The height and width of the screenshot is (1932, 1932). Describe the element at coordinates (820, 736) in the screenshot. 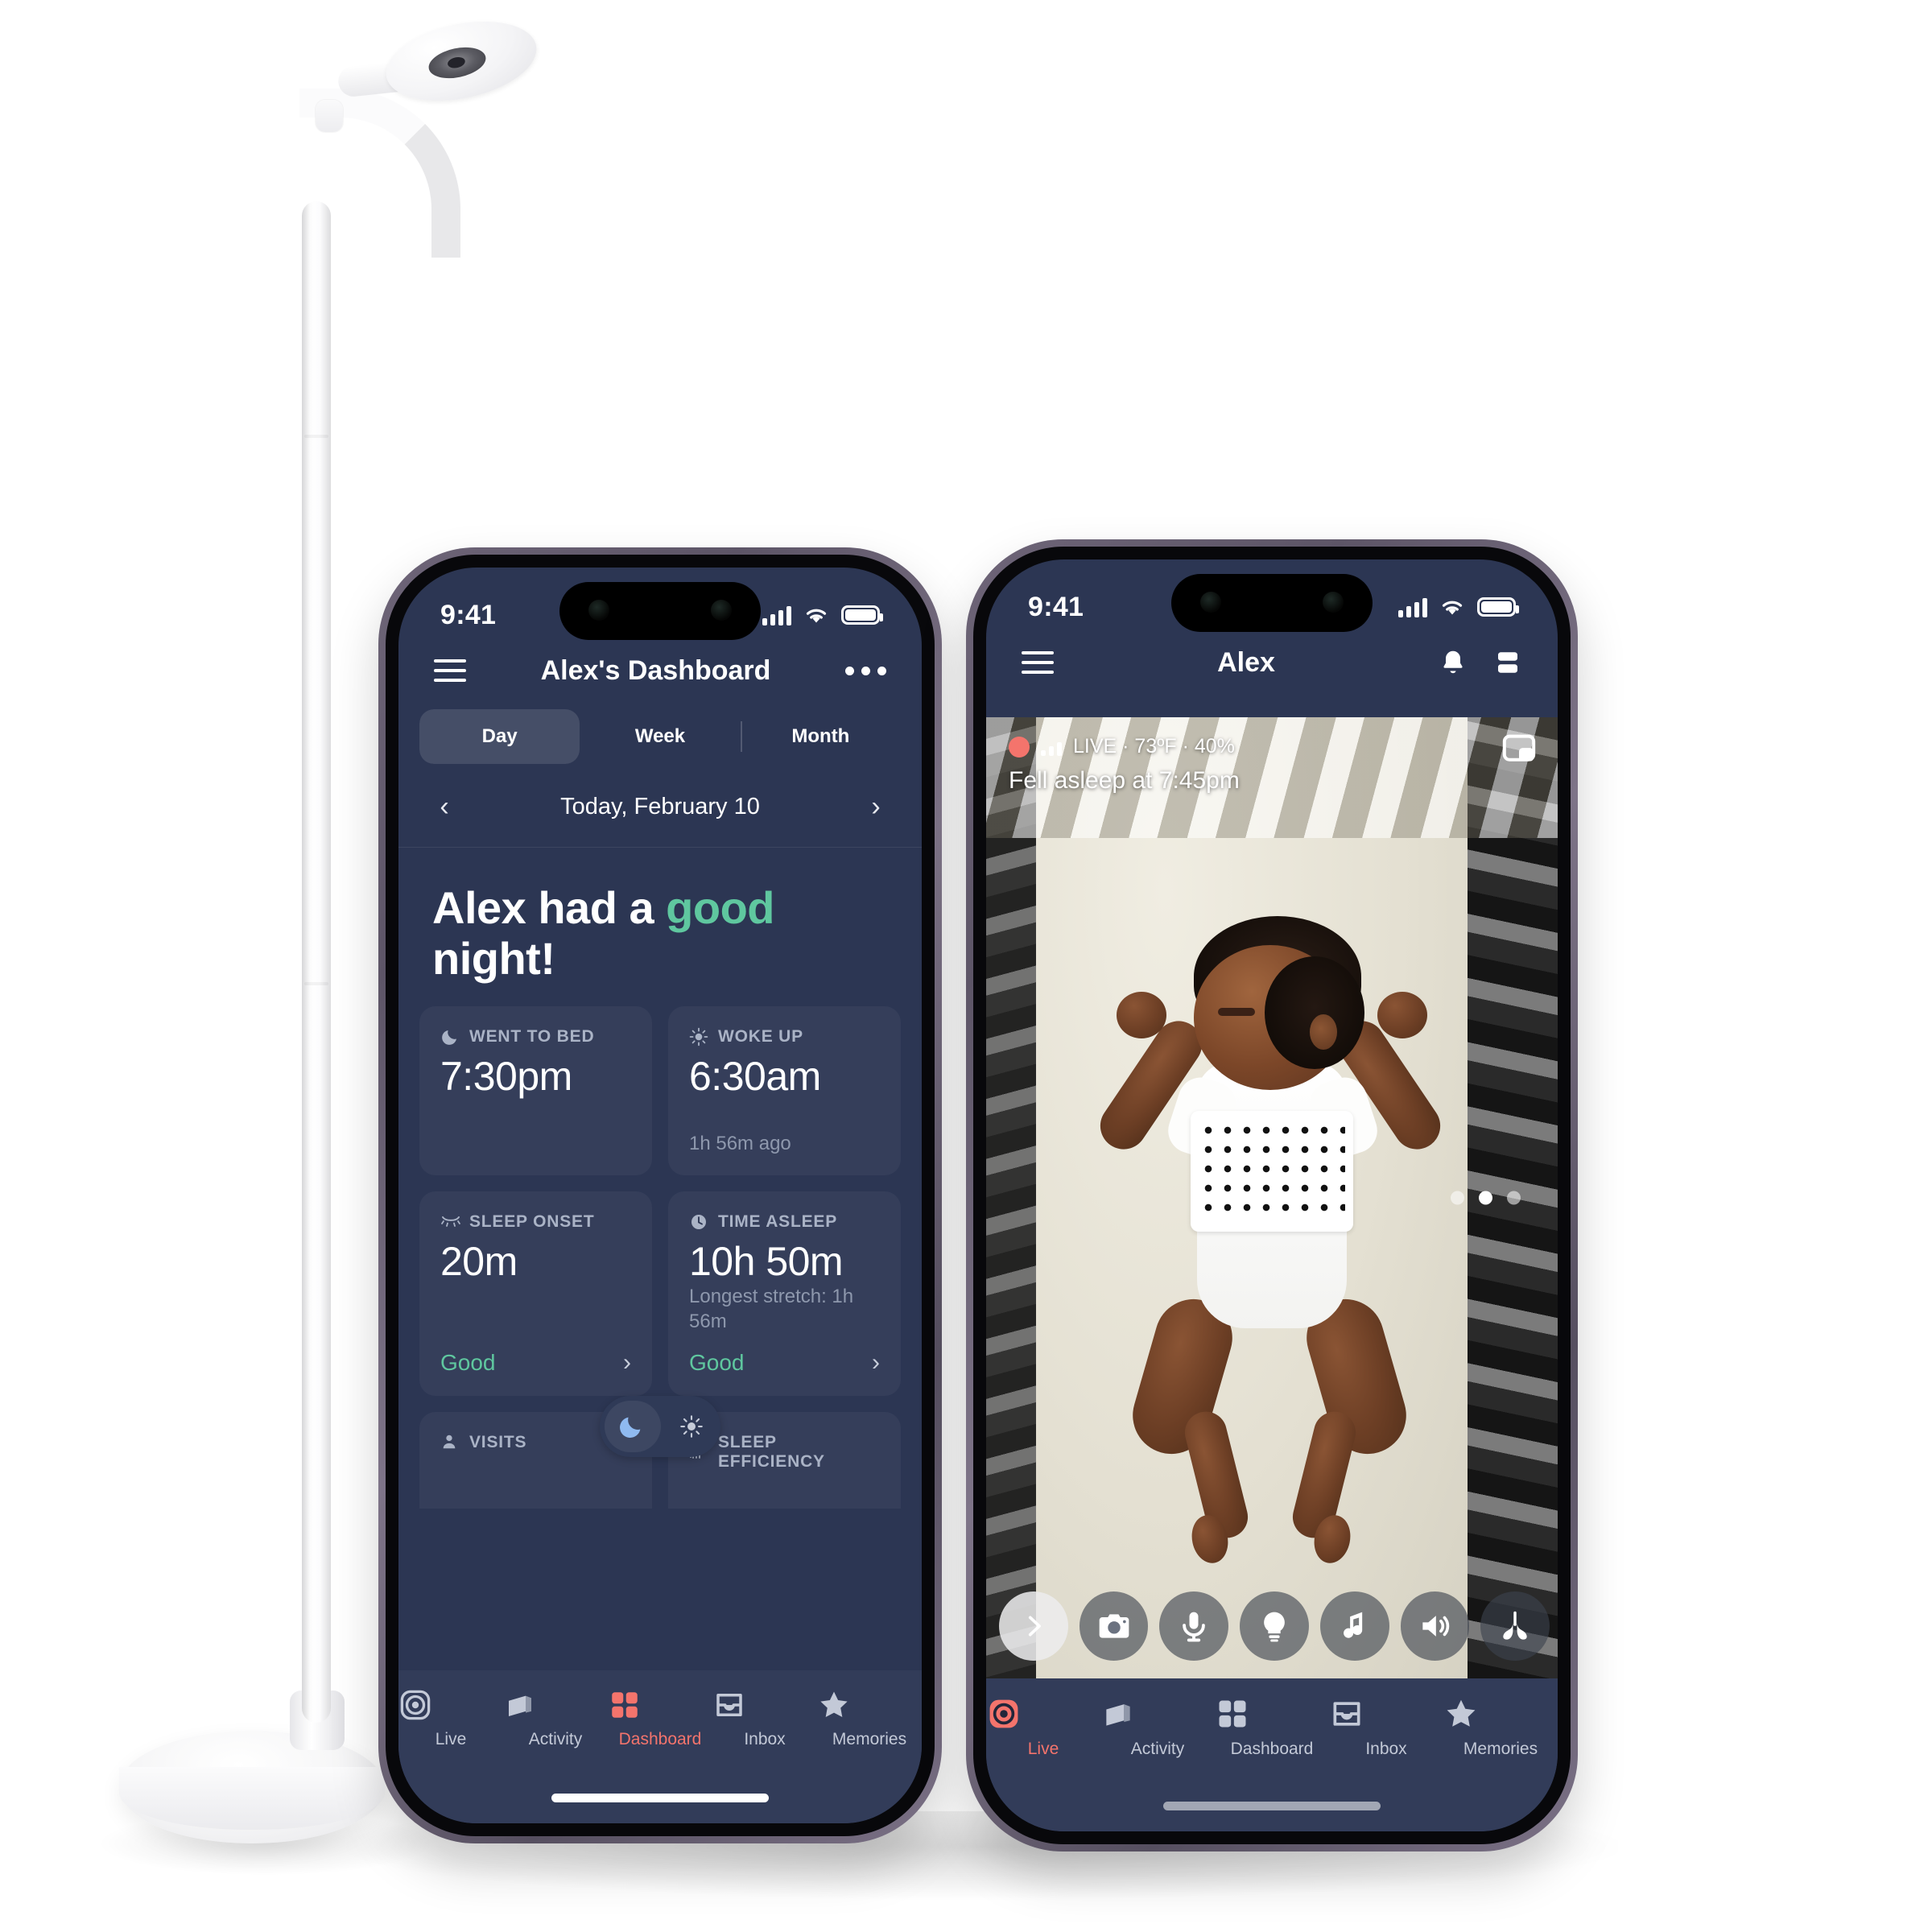

I see `segment-month: Month` at that location.